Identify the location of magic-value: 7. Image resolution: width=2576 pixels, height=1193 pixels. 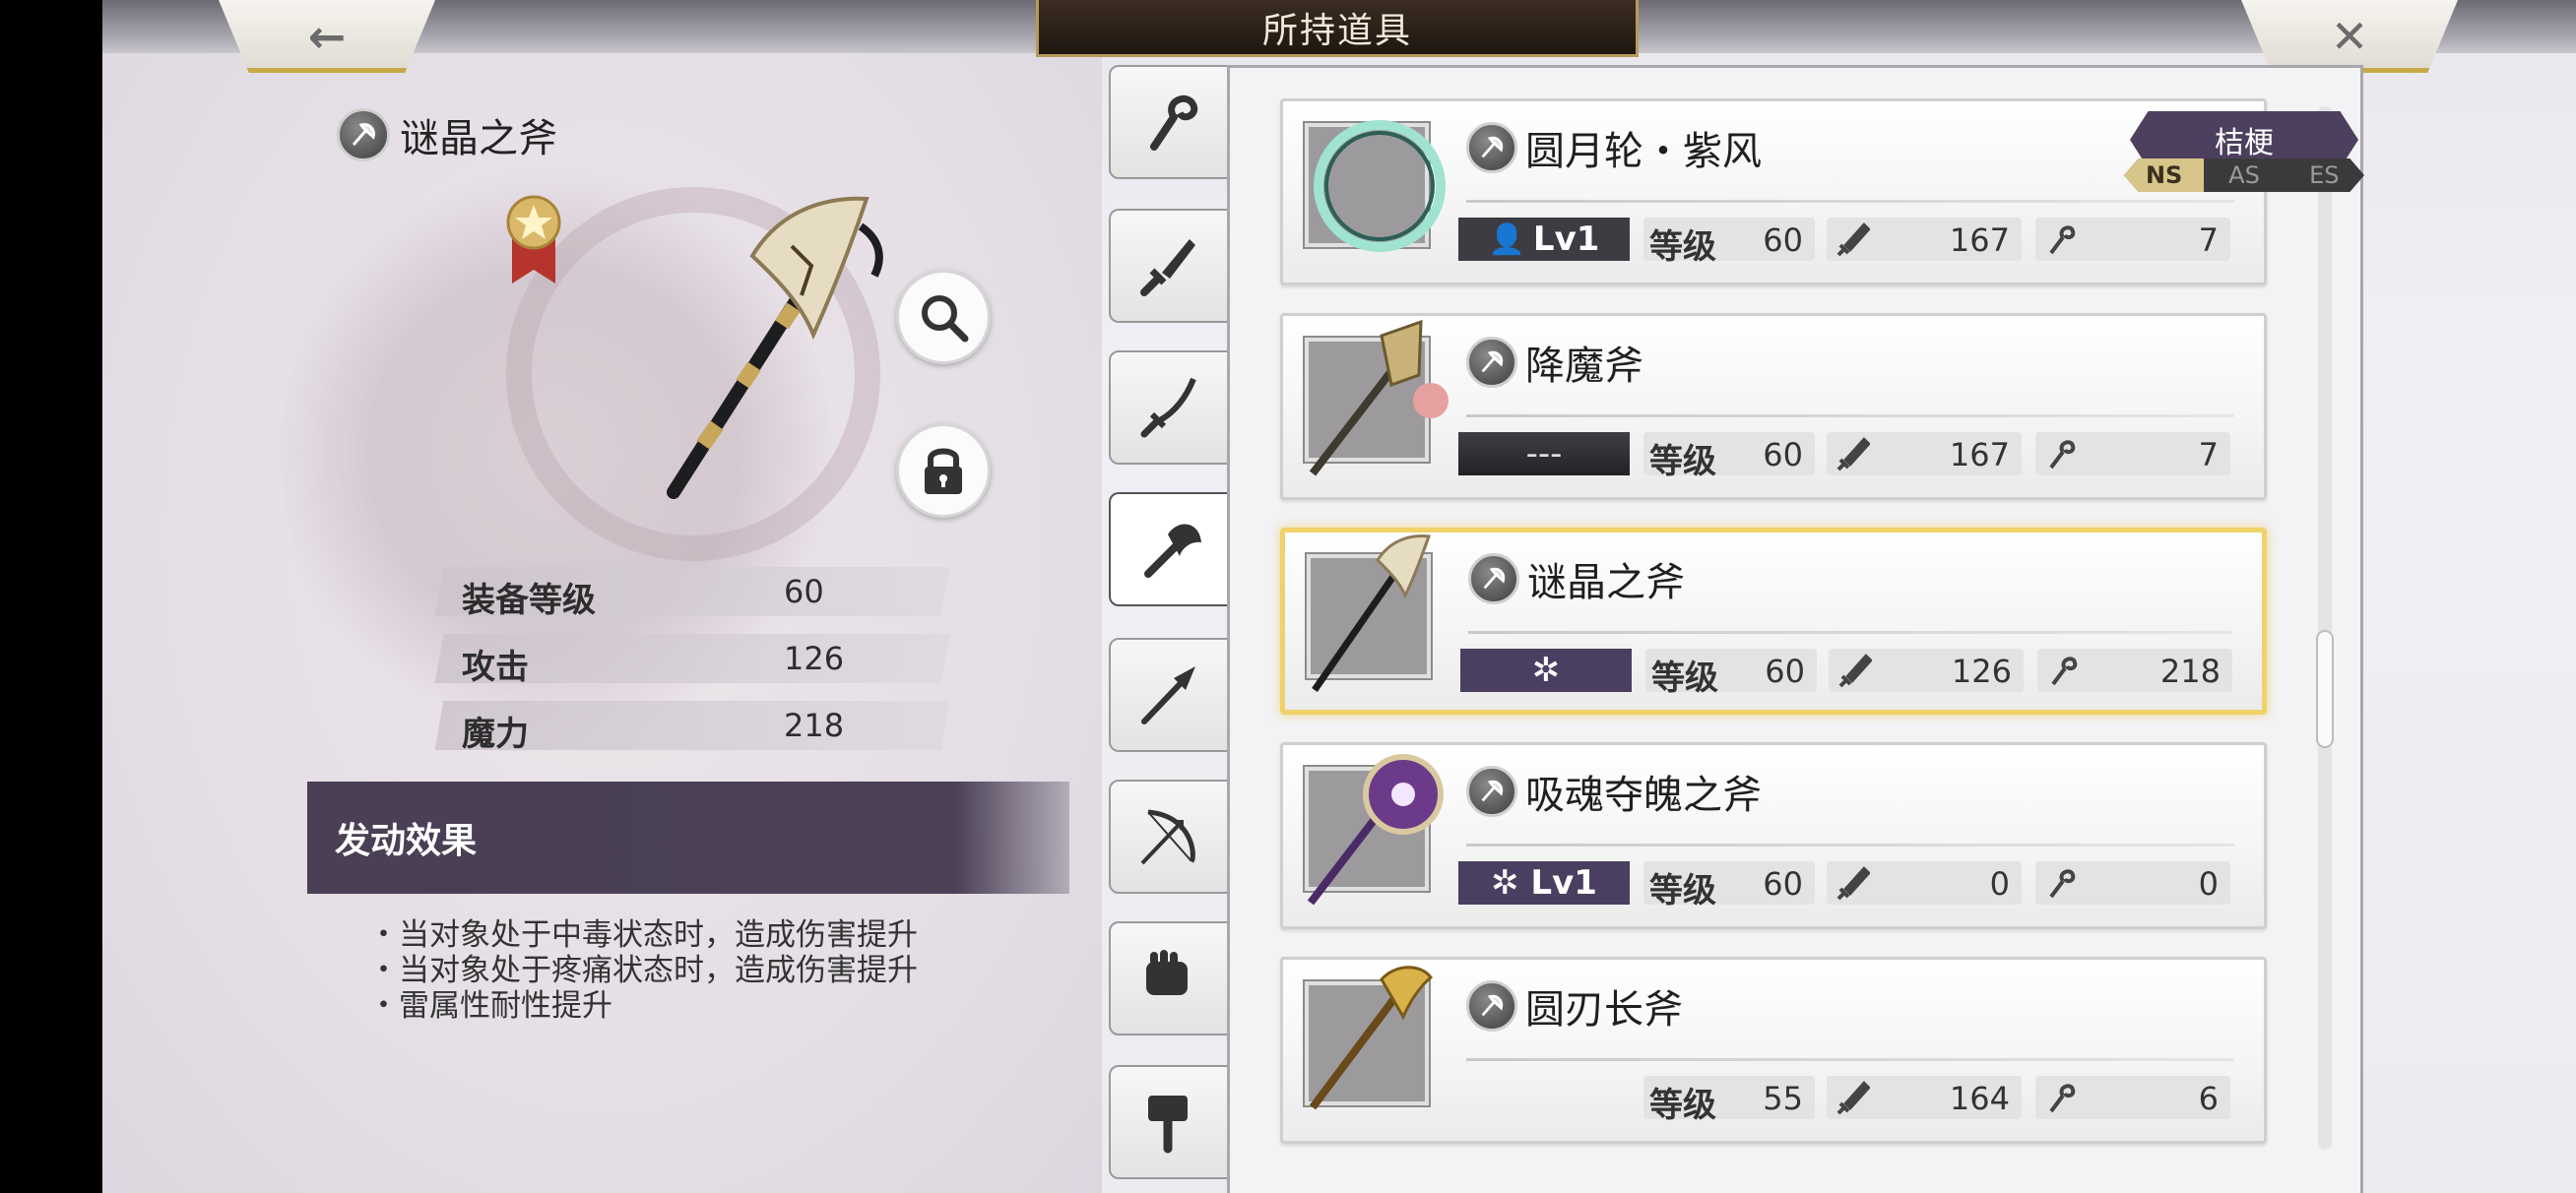
(2208, 240).